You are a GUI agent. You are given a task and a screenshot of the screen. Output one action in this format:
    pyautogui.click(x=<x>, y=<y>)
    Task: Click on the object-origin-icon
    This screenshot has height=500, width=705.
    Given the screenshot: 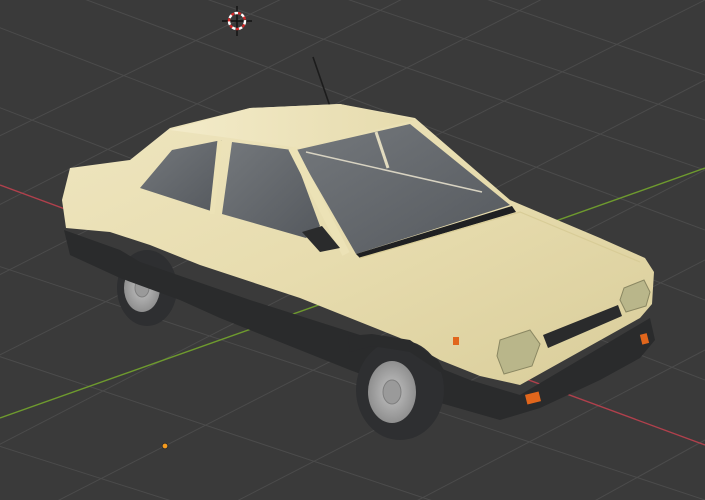 What is the action you would take?
    pyautogui.click(x=165, y=446)
    